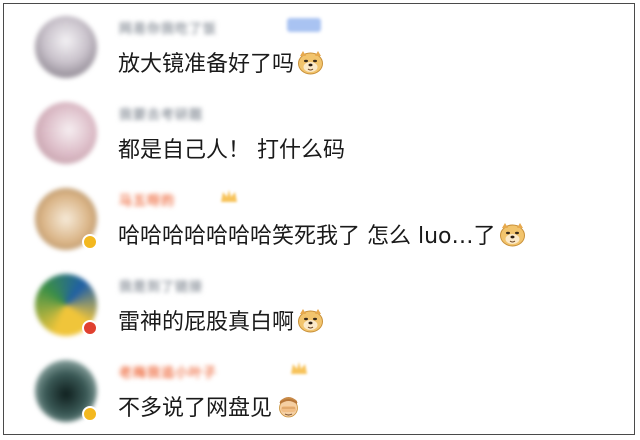 The height and width of the screenshot is (440, 640). I want to click on comment-body: 不多说了网盘见, so click(195, 408).